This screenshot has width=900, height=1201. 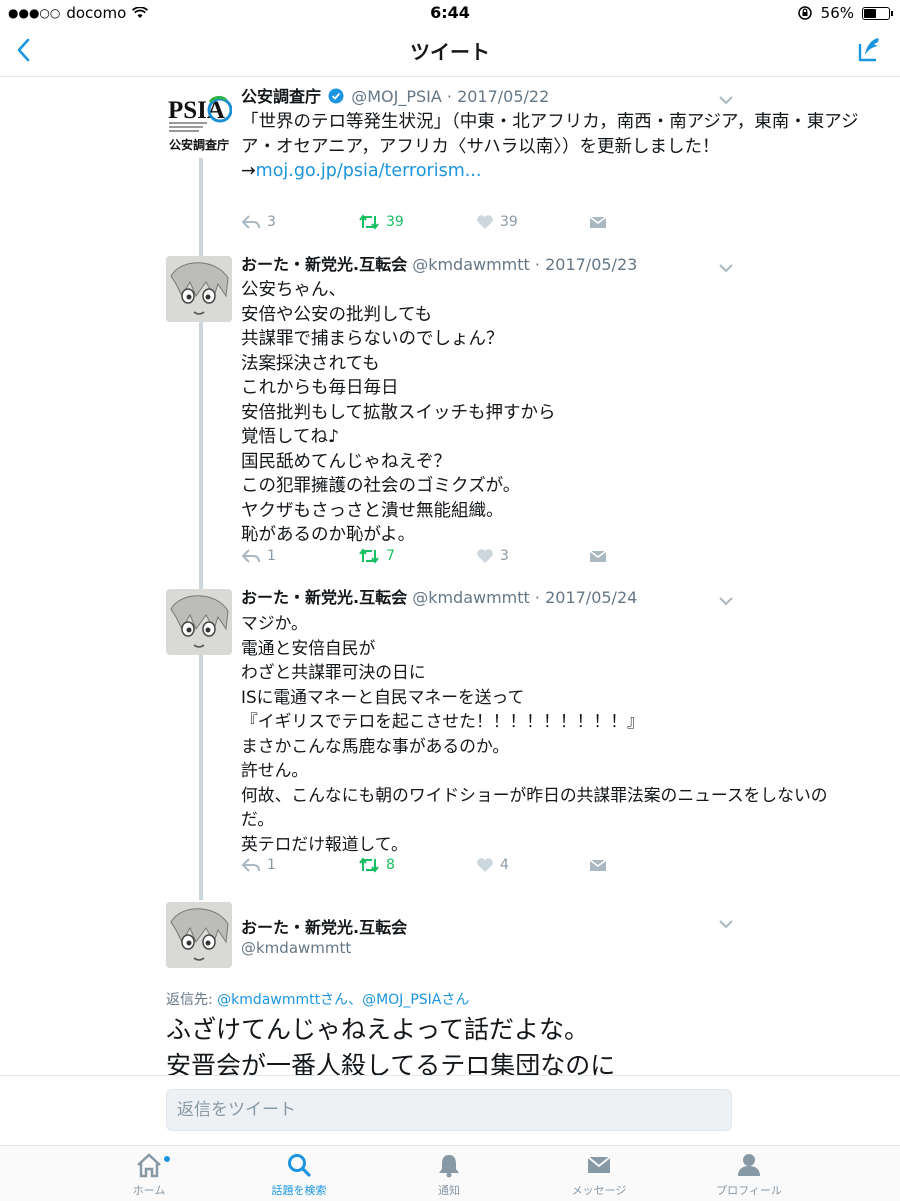 What do you see at coordinates (749, 1165) in the screenshot?
I see `person-icon` at bounding box center [749, 1165].